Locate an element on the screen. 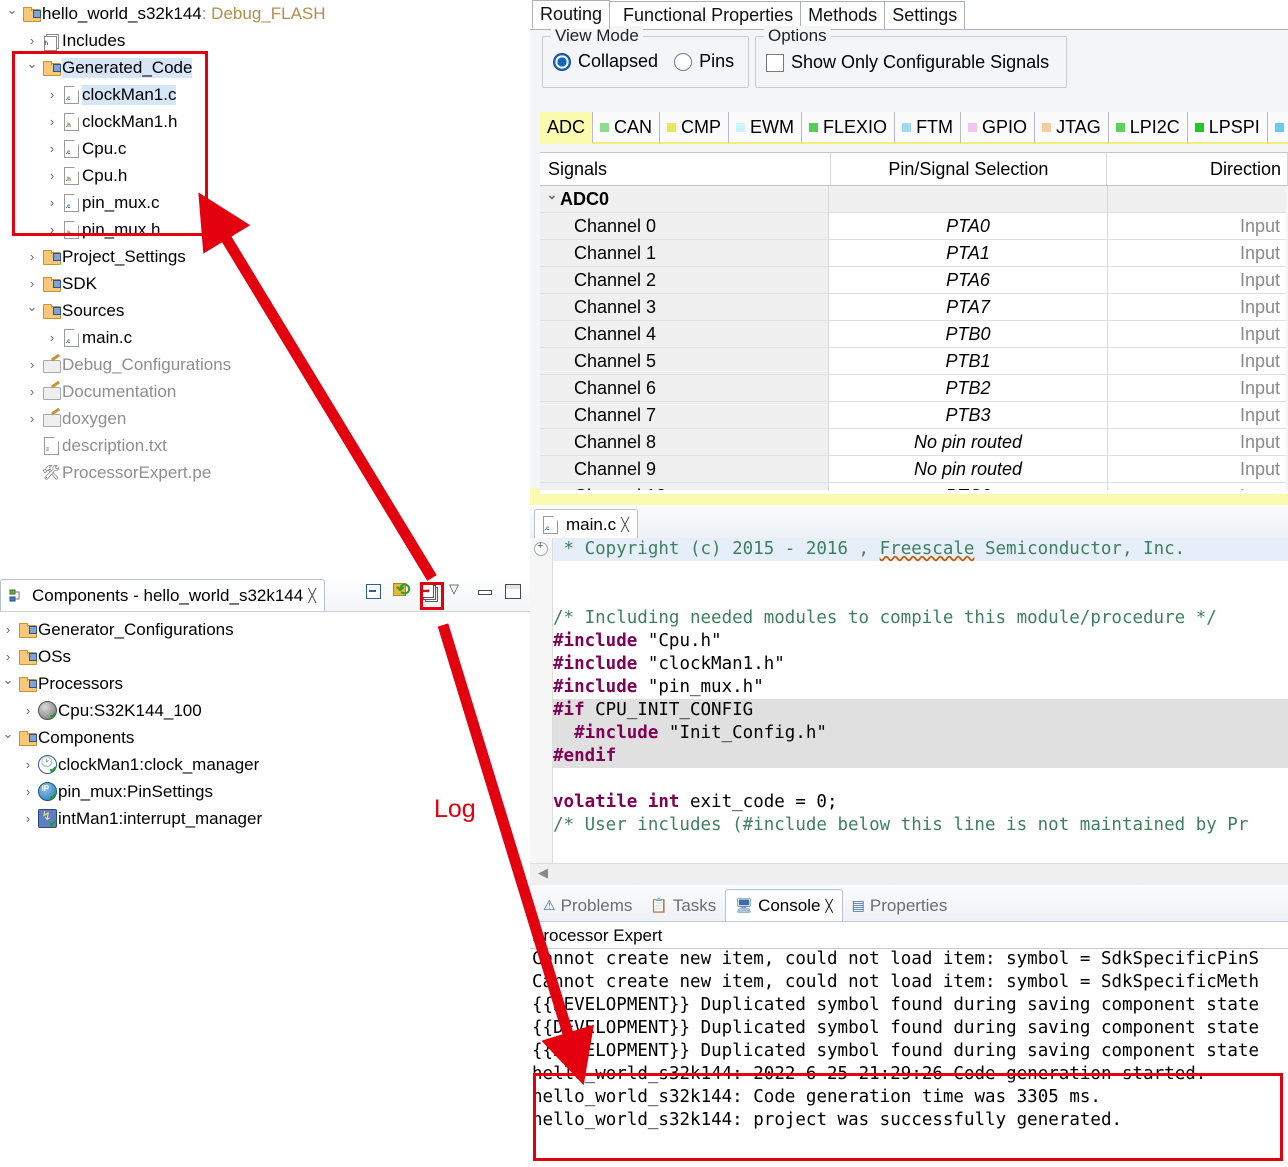  table-row: Channel 6 PTB2 Input is located at coordinates (914, 388).